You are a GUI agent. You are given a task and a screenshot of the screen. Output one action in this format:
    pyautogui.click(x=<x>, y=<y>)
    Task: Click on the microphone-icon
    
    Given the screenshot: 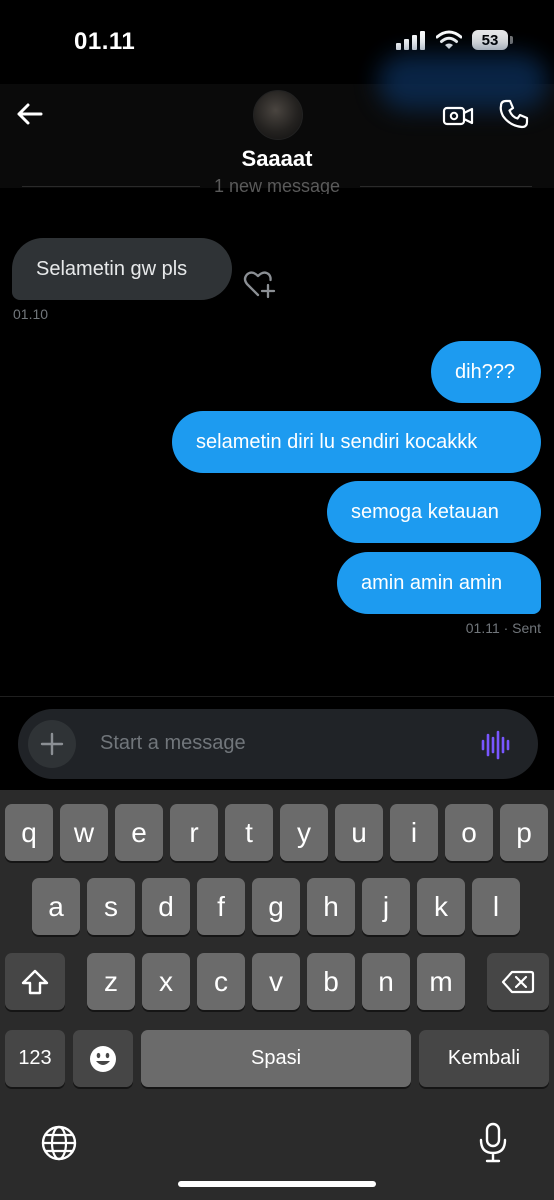 What is the action you would take?
    pyautogui.click(x=493, y=1143)
    